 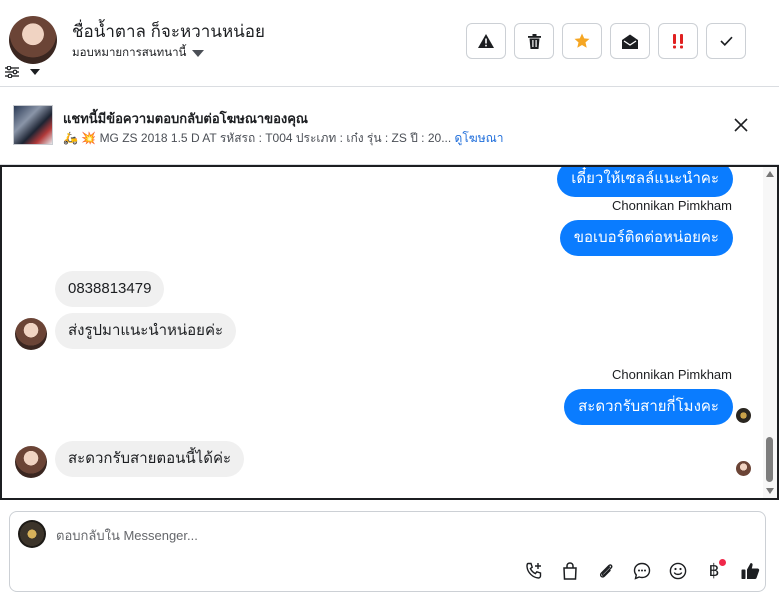 What do you see at coordinates (479, 138) in the screenshot?
I see `view-ad-link: ดูโฆษณา` at bounding box center [479, 138].